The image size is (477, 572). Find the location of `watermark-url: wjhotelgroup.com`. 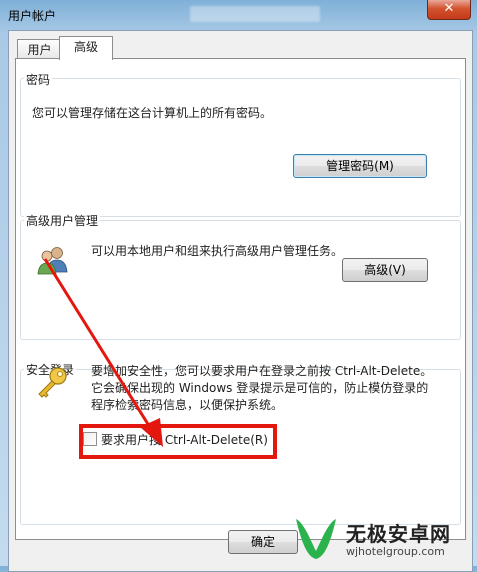

watermark-url: wjhotelgroup.com is located at coordinates (395, 551).